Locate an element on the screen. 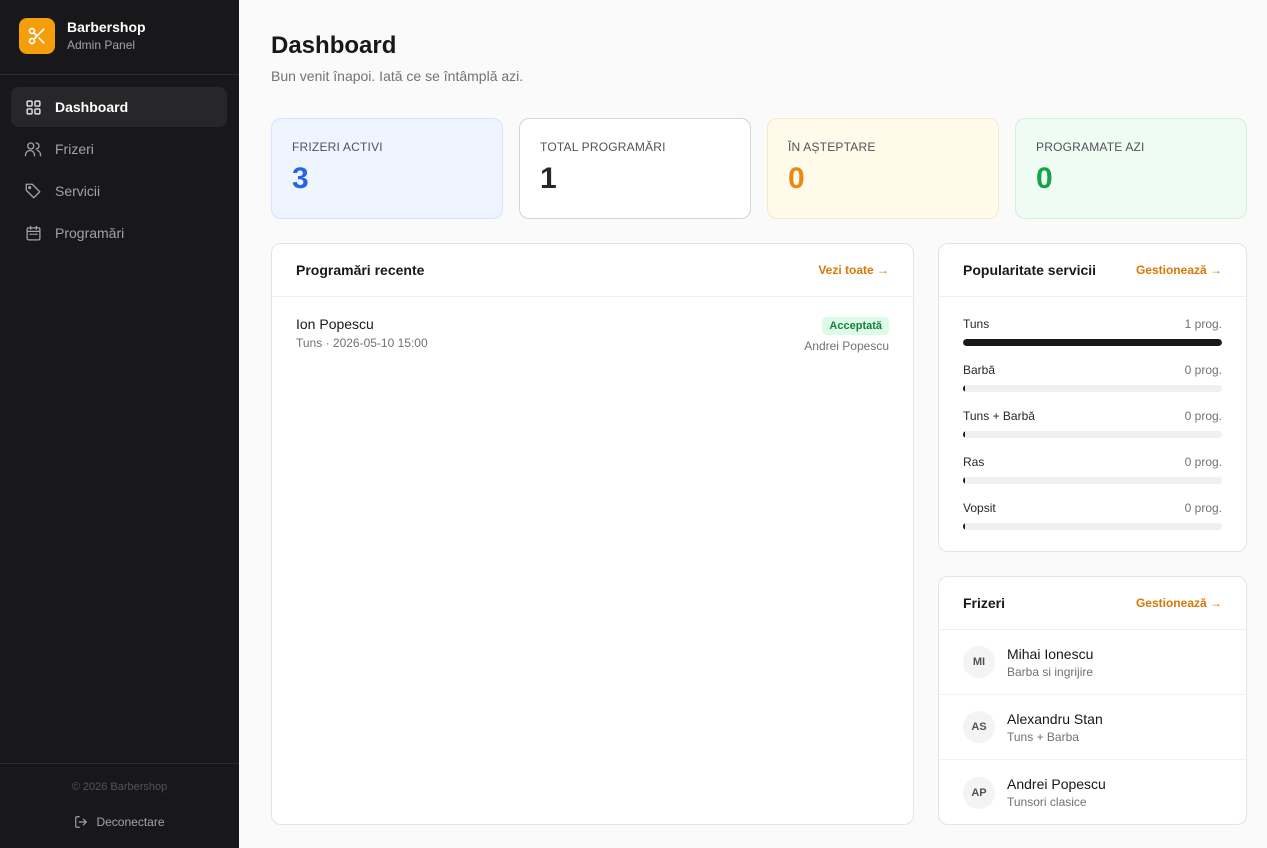  manage-services-link: Gestionează → is located at coordinates (1179, 270).